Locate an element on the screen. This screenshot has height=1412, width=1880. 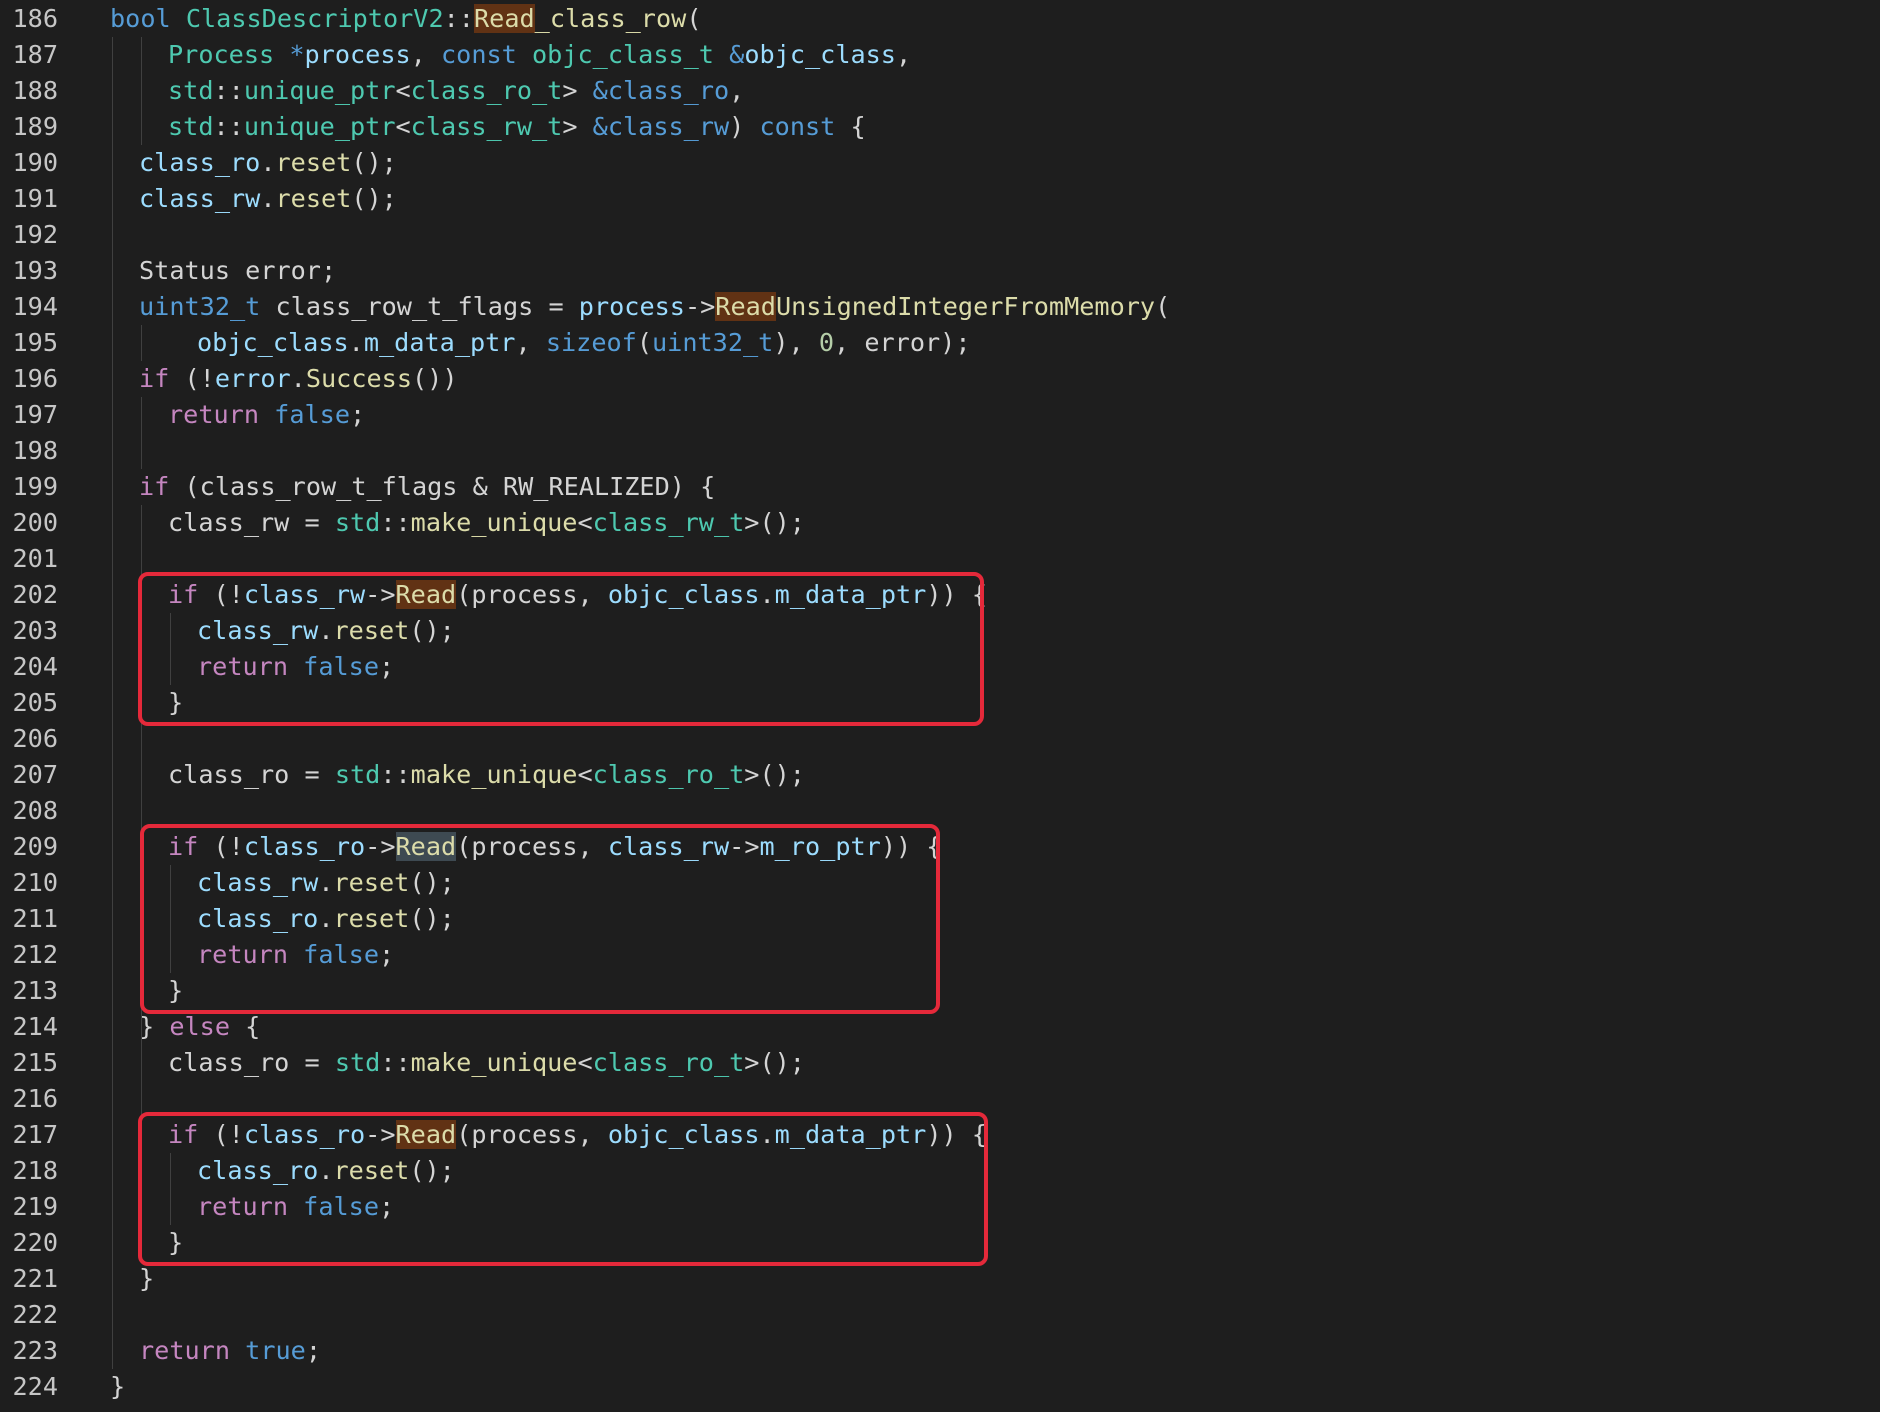
line-number: 218 is located at coordinates (35, 1170).